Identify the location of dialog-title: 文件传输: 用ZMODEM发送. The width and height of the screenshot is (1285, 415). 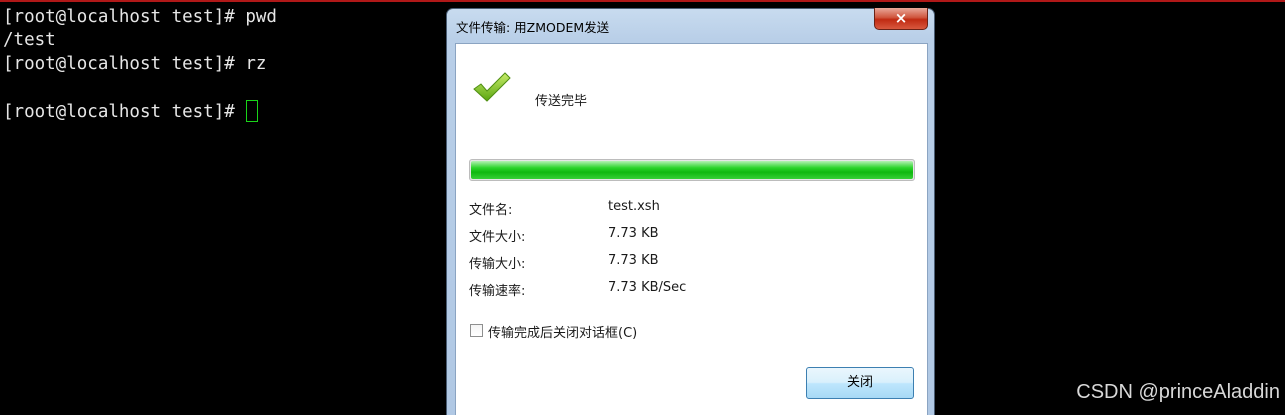
(533, 27).